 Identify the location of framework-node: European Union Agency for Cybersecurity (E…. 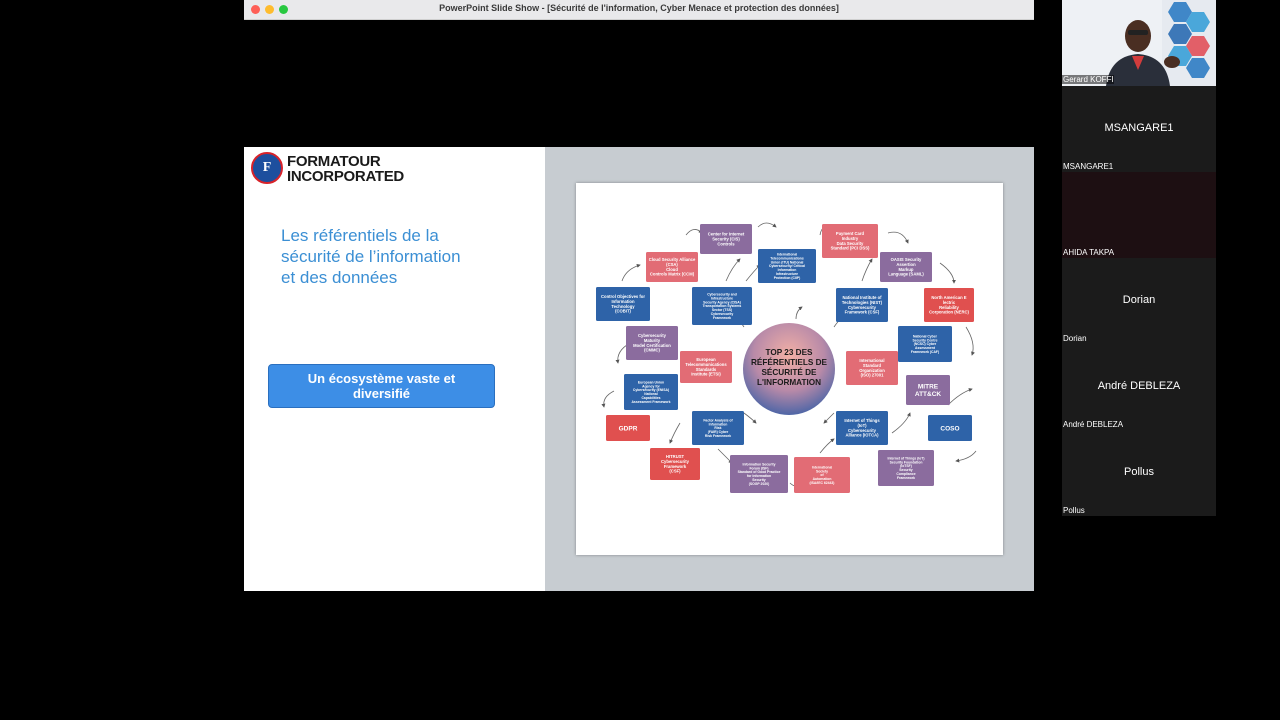
(651, 392).